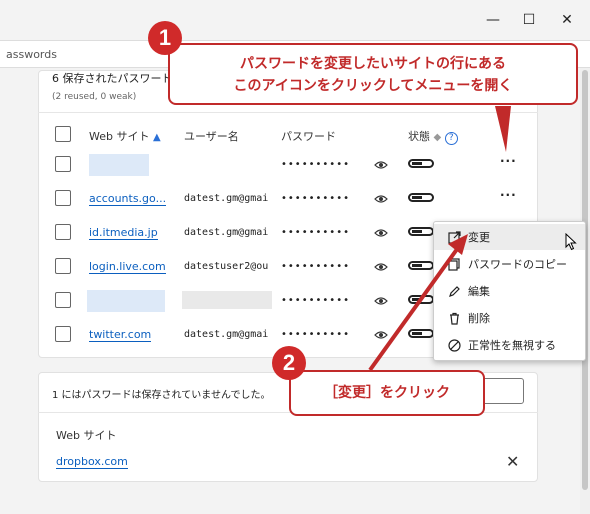 This screenshot has width=590, height=514. I want to click on arrow-2-head, so click(458, 244).